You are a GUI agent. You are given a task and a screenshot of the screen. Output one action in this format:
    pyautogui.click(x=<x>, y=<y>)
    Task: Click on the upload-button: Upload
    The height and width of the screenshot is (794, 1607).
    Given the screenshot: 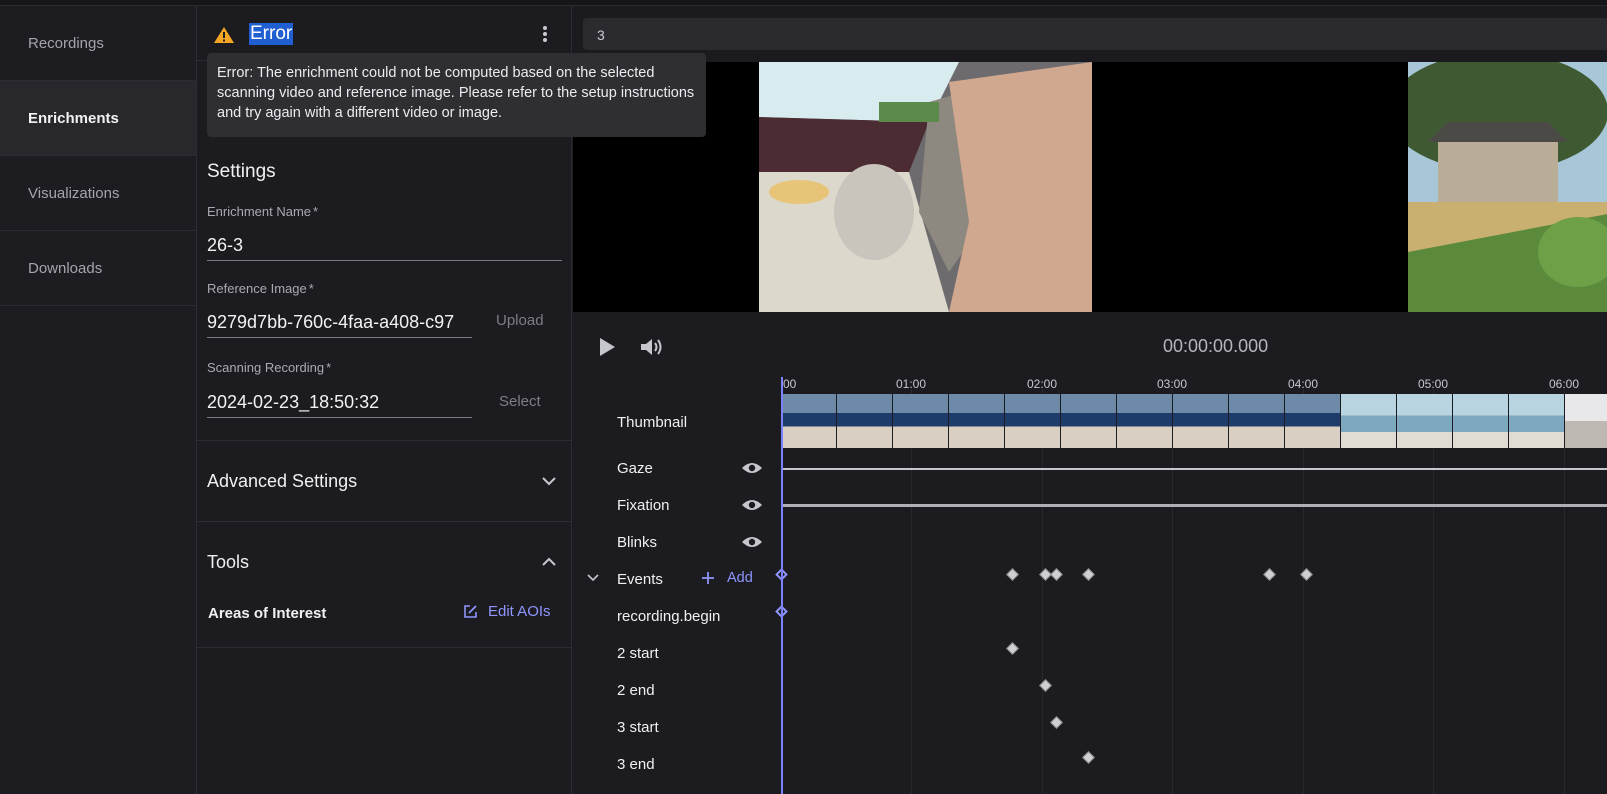 What is the action you would take?
    pyautogui.click(x=520, y=320)
    